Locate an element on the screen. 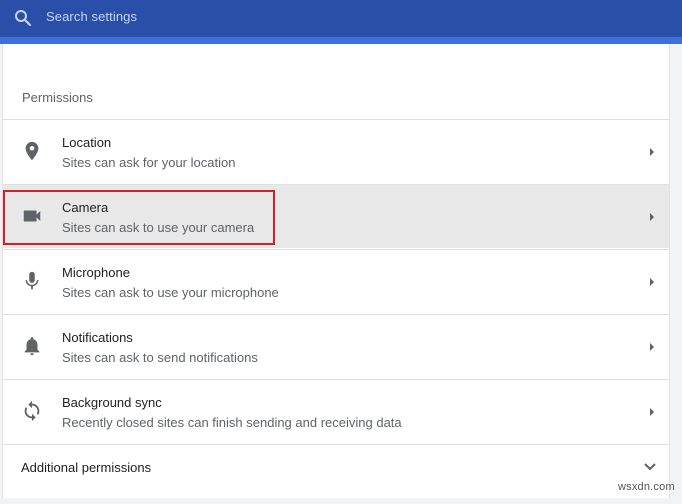 The height and width of the screenshot is (504, 682). microphone-icon is located at coordinates (32, 280).